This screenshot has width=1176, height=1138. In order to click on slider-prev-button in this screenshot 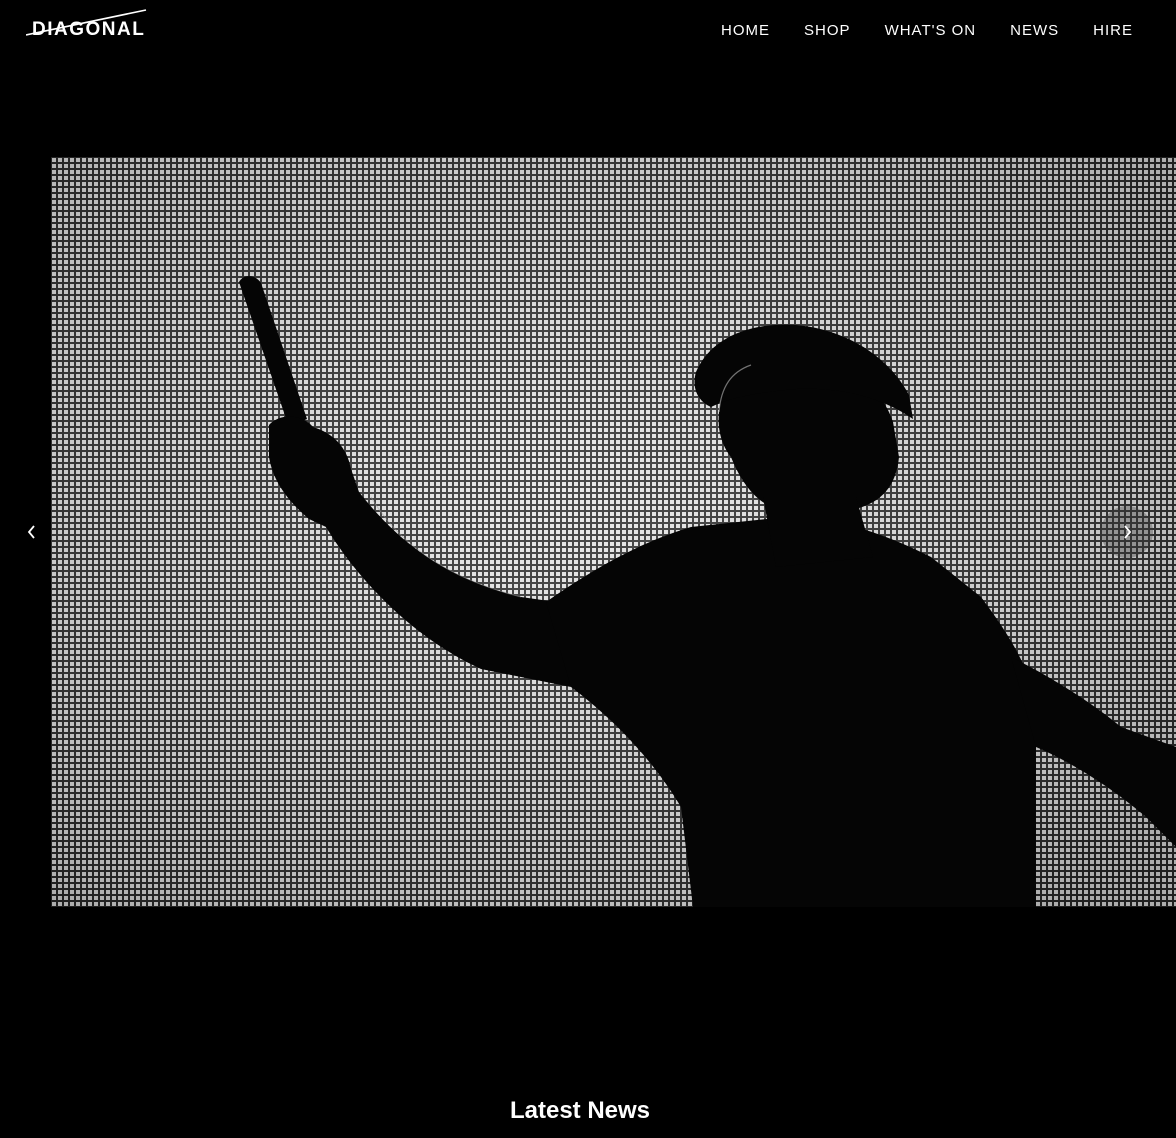, I will do `click(32, 532)`.